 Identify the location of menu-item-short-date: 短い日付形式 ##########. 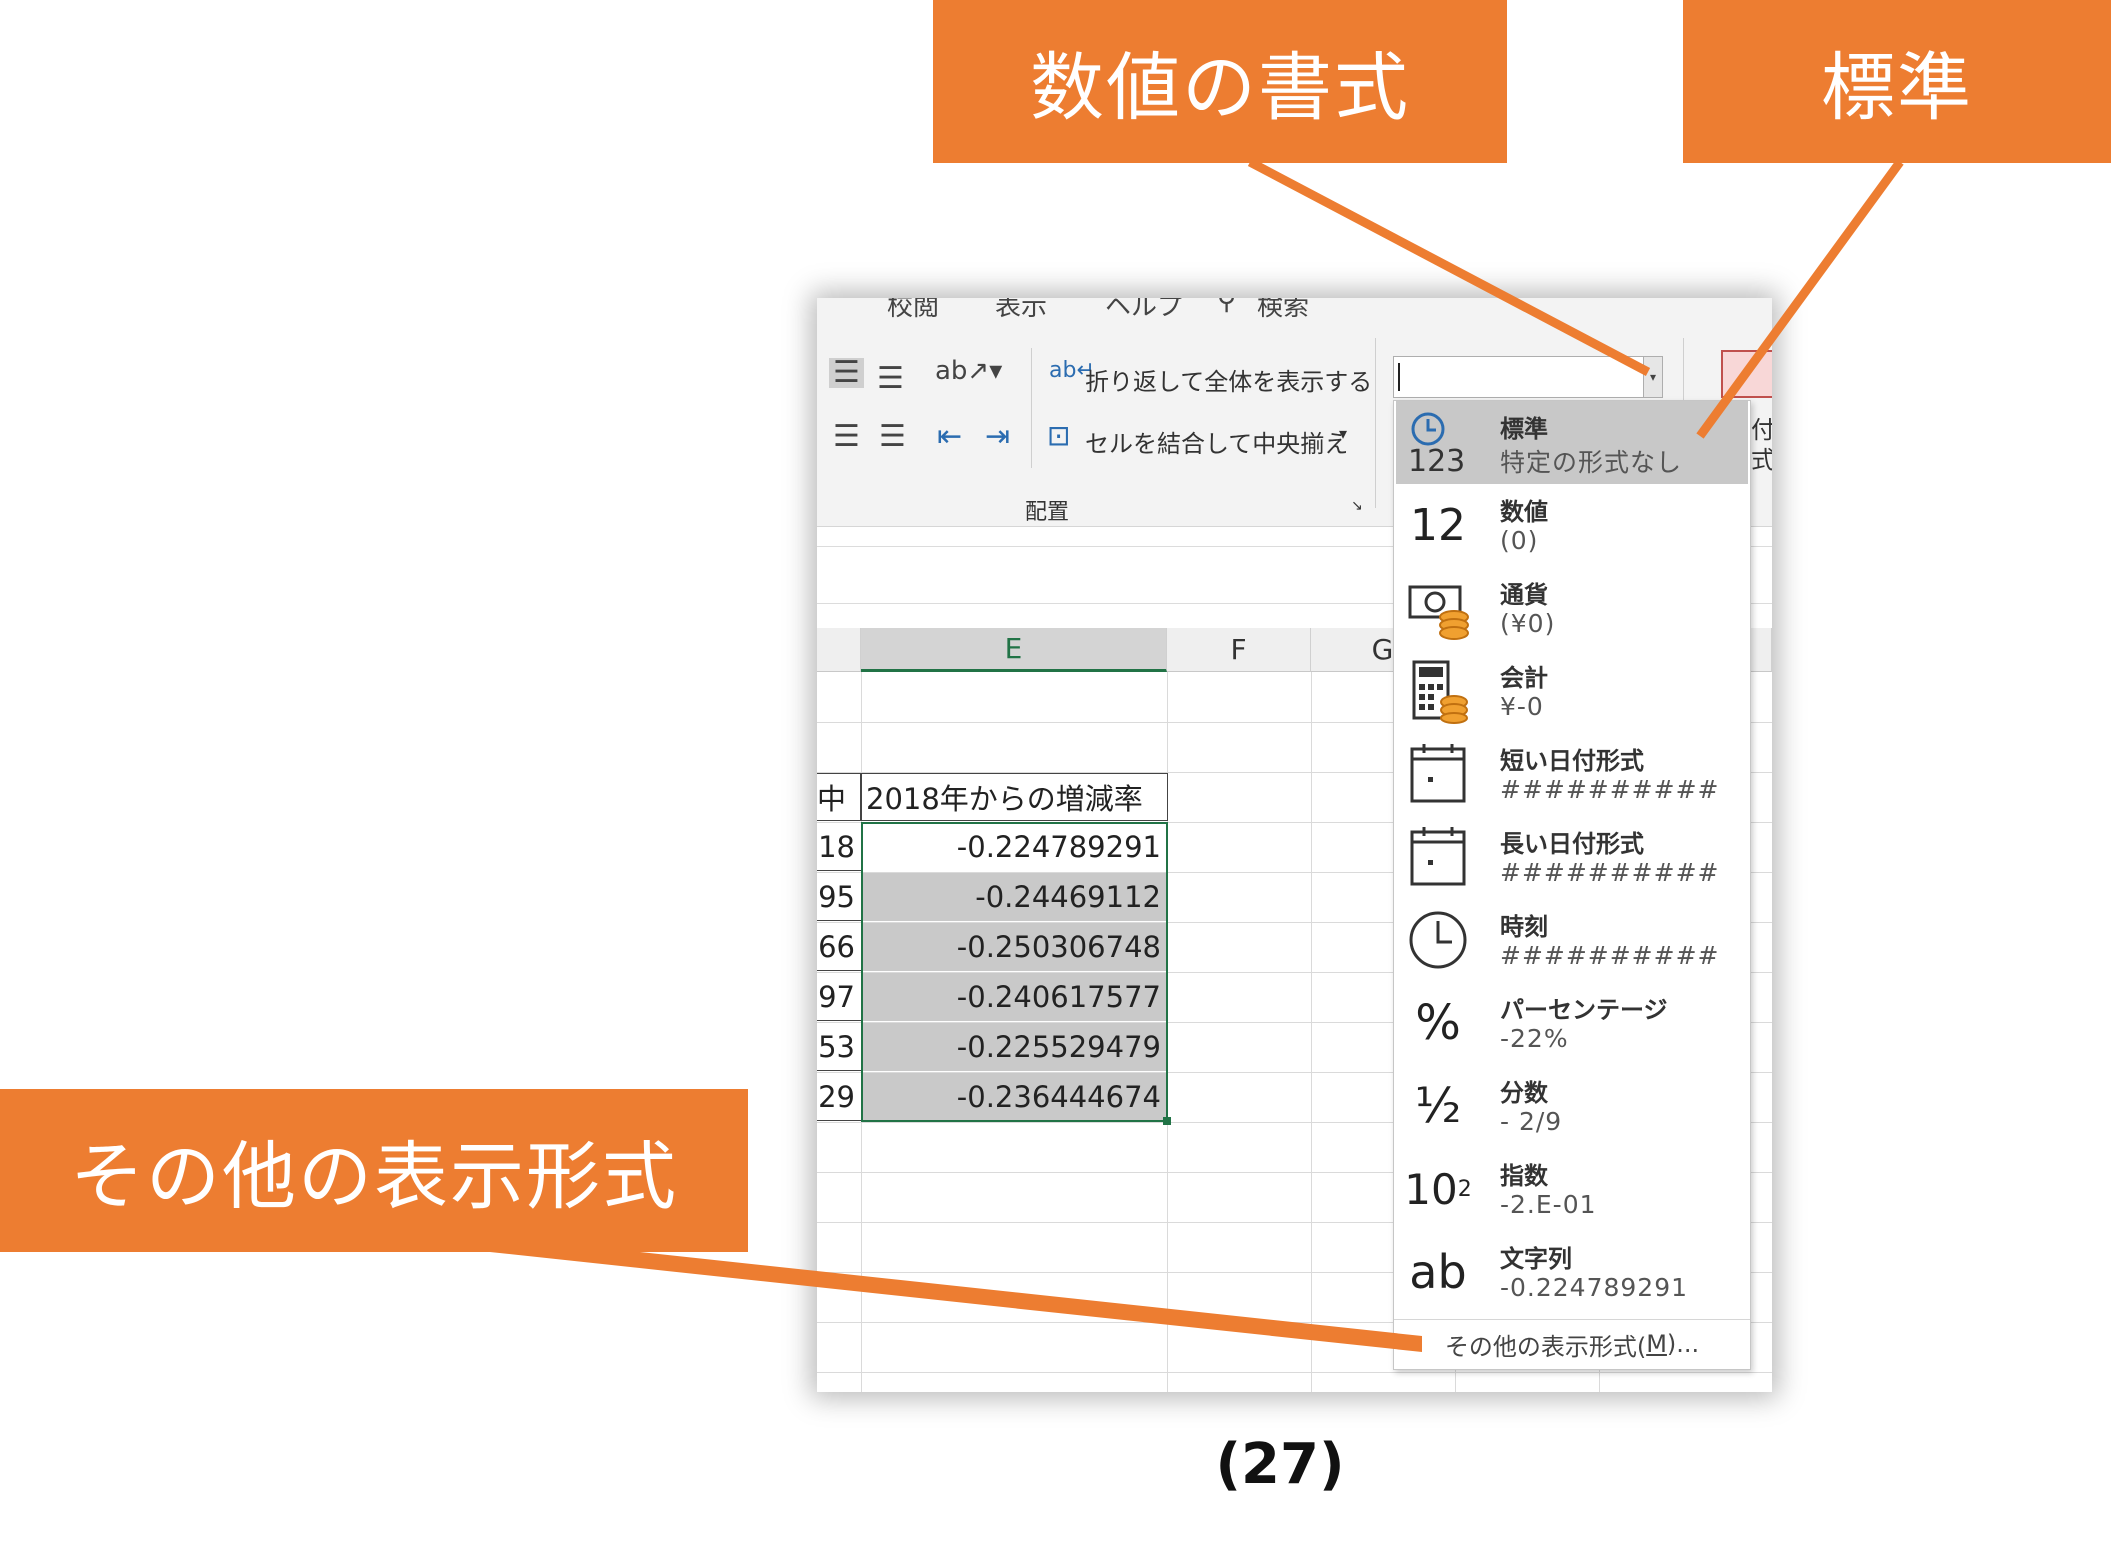
(1572, 774).